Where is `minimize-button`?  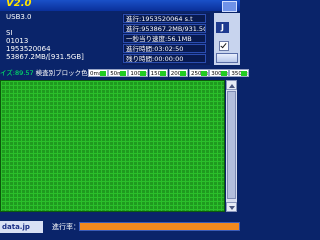 minimize-button is located at coordinates (229, 6).